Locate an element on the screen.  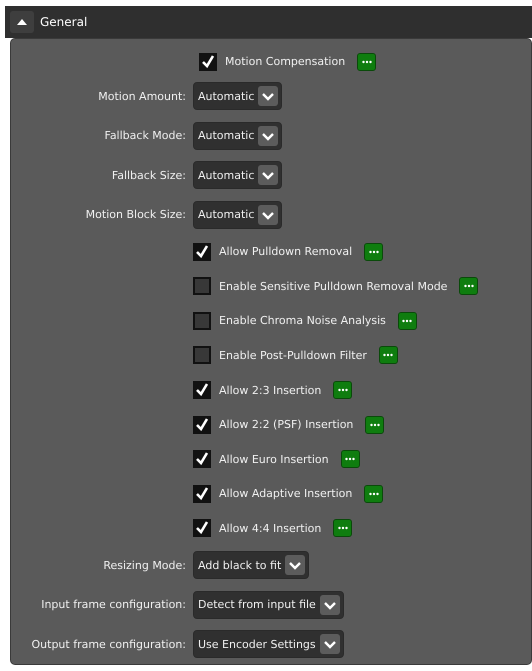
field-label: Resizing Mode: is located at coordinates (144, 565).